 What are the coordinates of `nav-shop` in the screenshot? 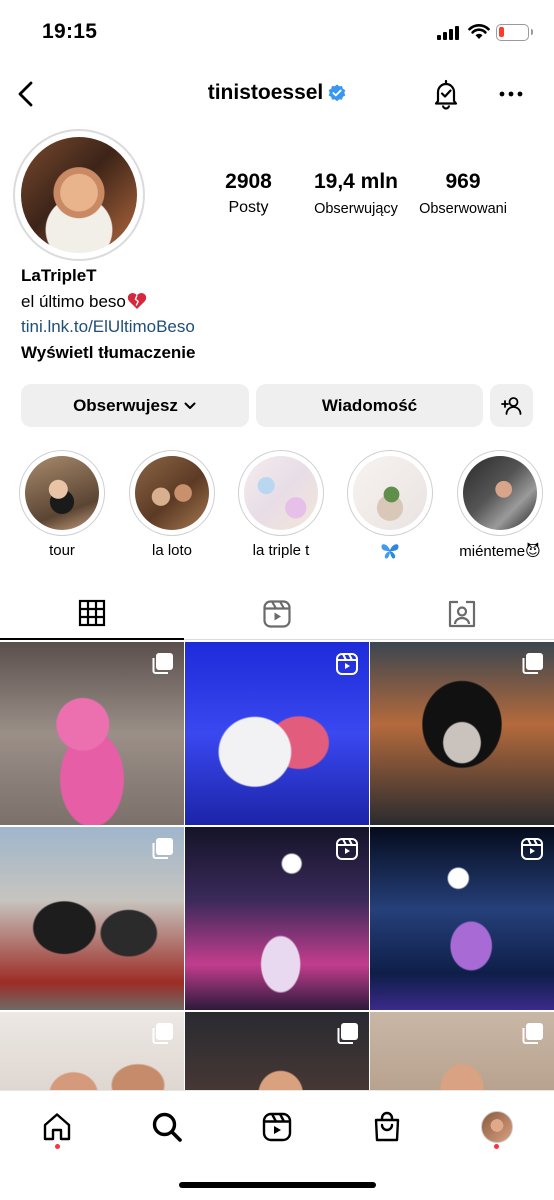 It's located at (387, 1127).